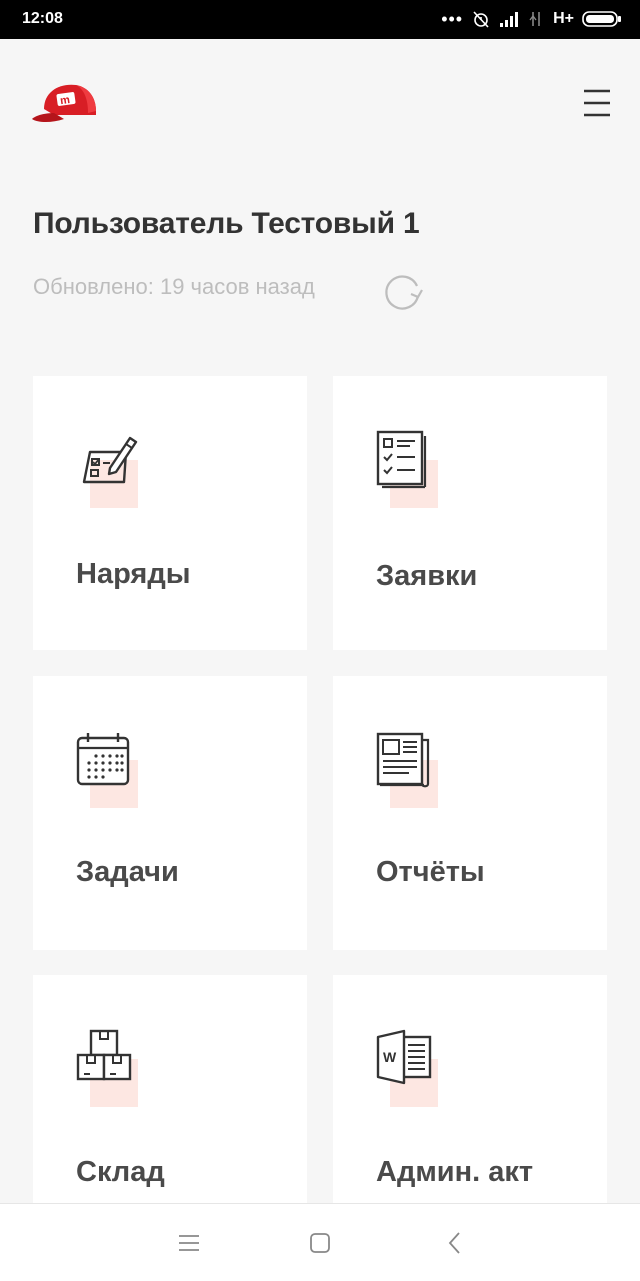  I want to click on menu-lines-icon, so click(189, 1243).